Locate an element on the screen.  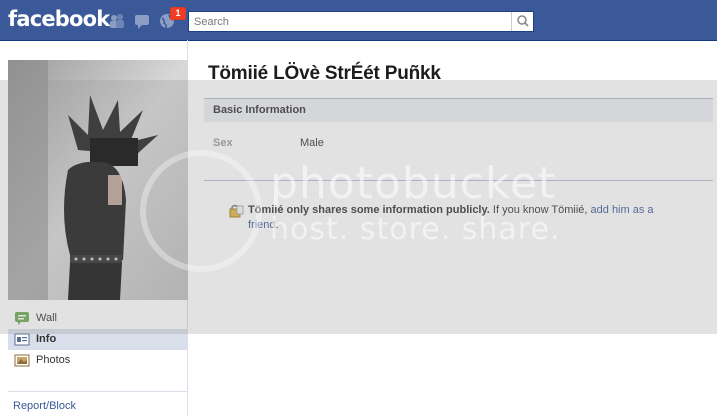
notification-badge: 1 is located at coordinates (178, 13).